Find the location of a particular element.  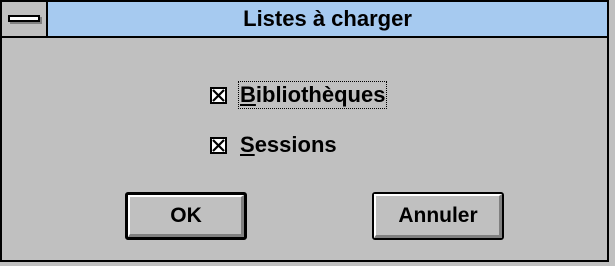

ok-button-label: OK is located at coordinates (186, 215).